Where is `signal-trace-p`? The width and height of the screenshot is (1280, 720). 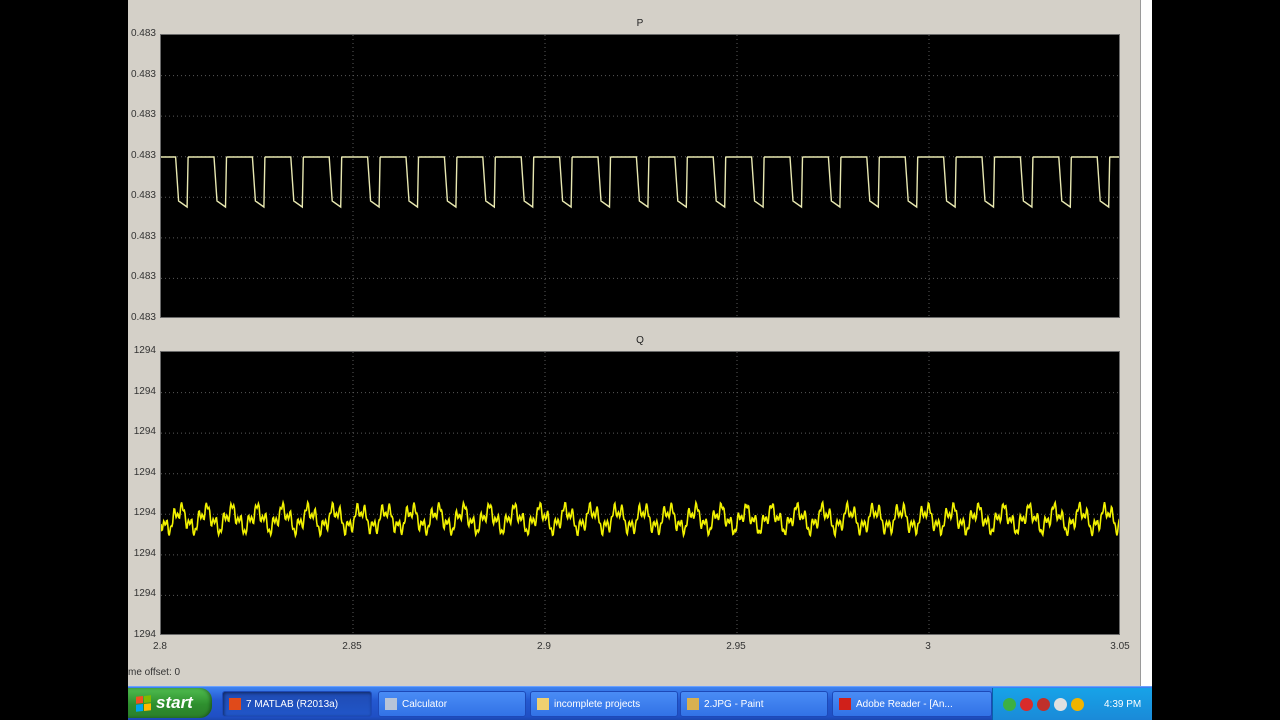
signal-trace-p is located at coordinates (649, 182).